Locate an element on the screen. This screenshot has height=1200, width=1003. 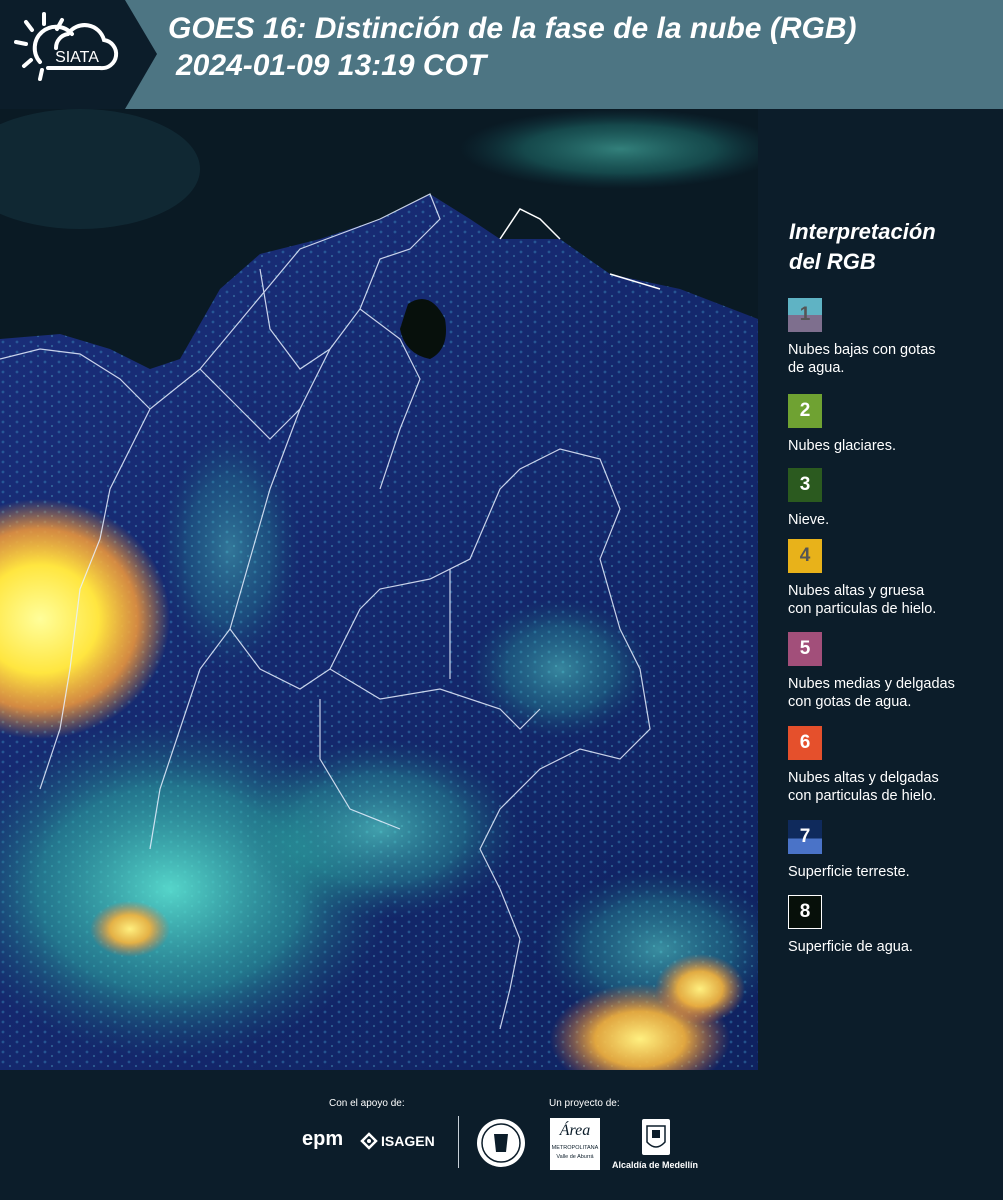
title-line-2: 2024-01-09 13:19 COT is located at coordinates (331, 65).